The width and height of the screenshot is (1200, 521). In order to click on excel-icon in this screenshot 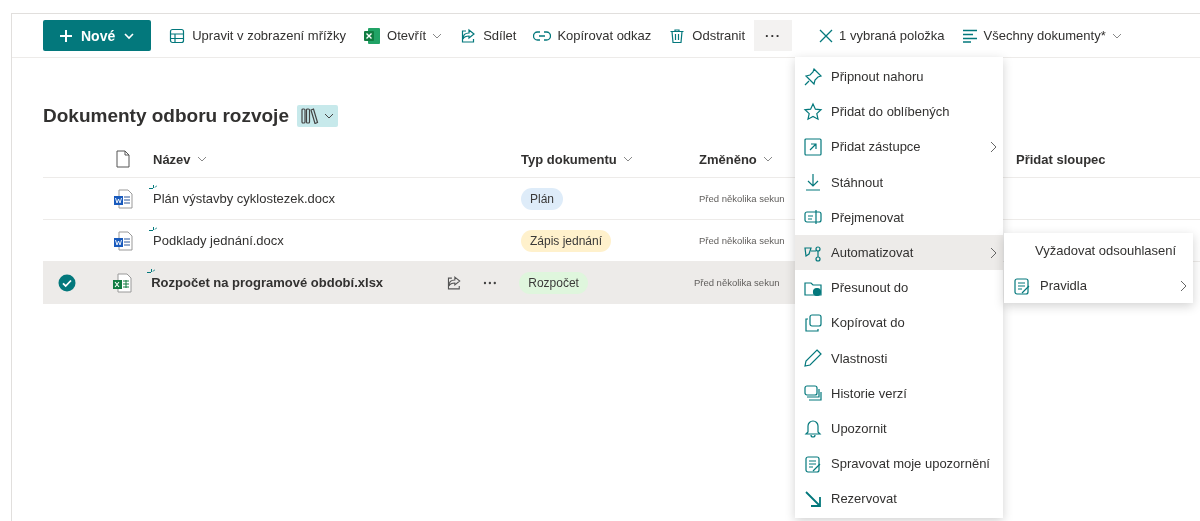, I will do `click(372, 35)`.